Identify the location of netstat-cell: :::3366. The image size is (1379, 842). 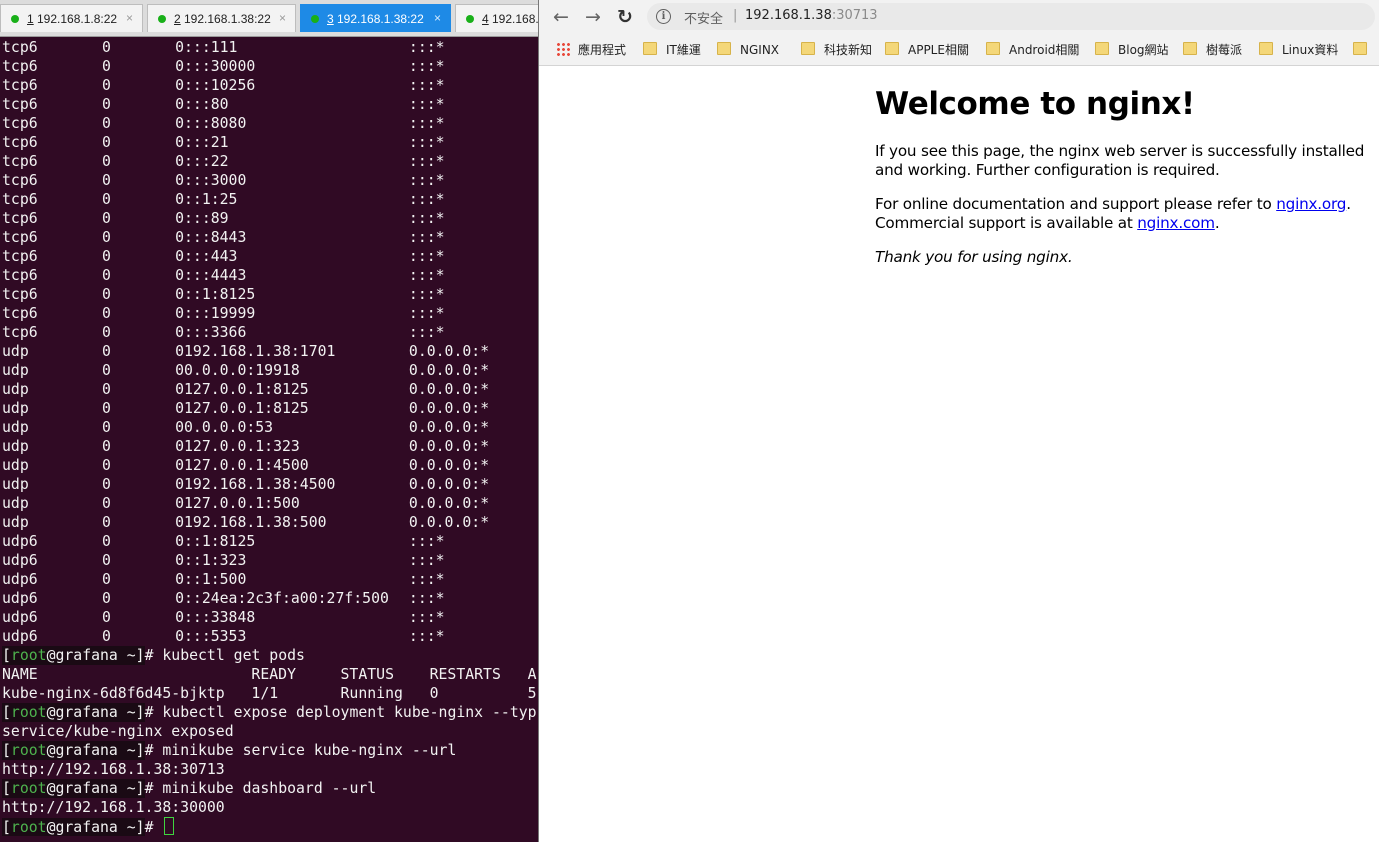
(215, 332).